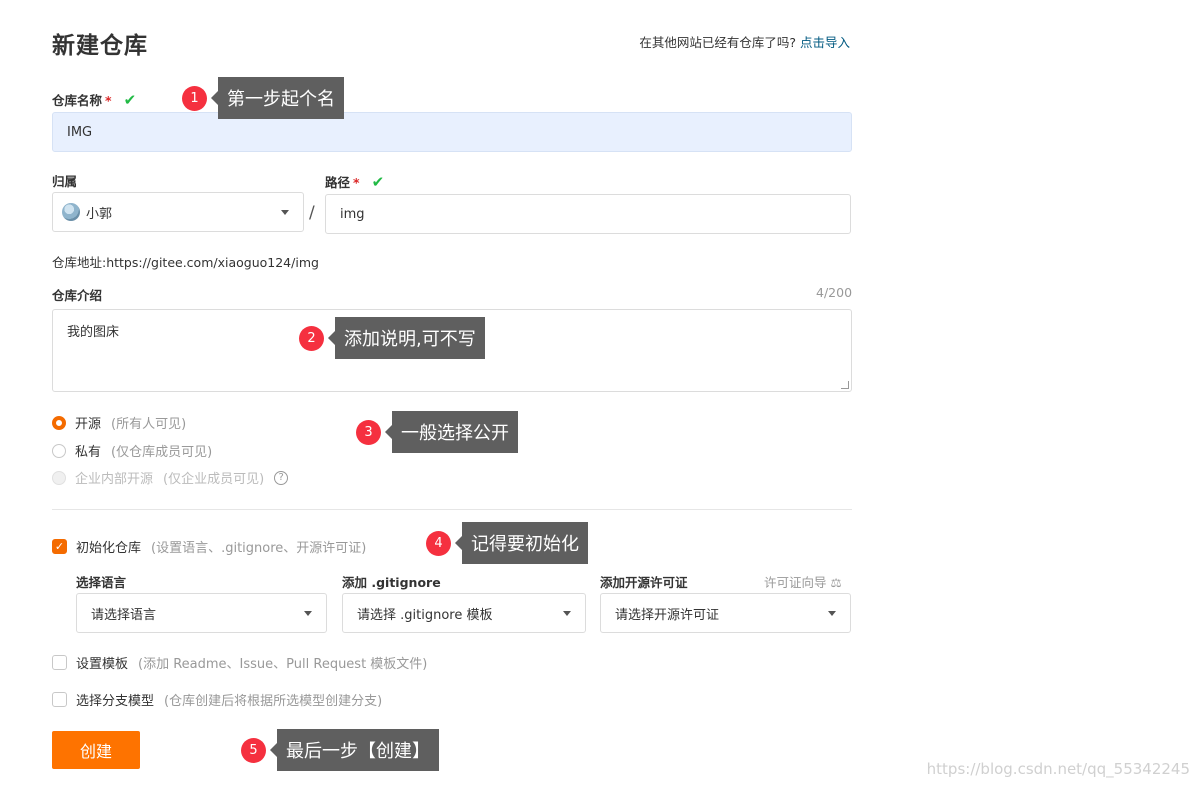 This screenshot has height=789, width=1200. I want to click on option-label: 企业内部开源, so click(114, 479).